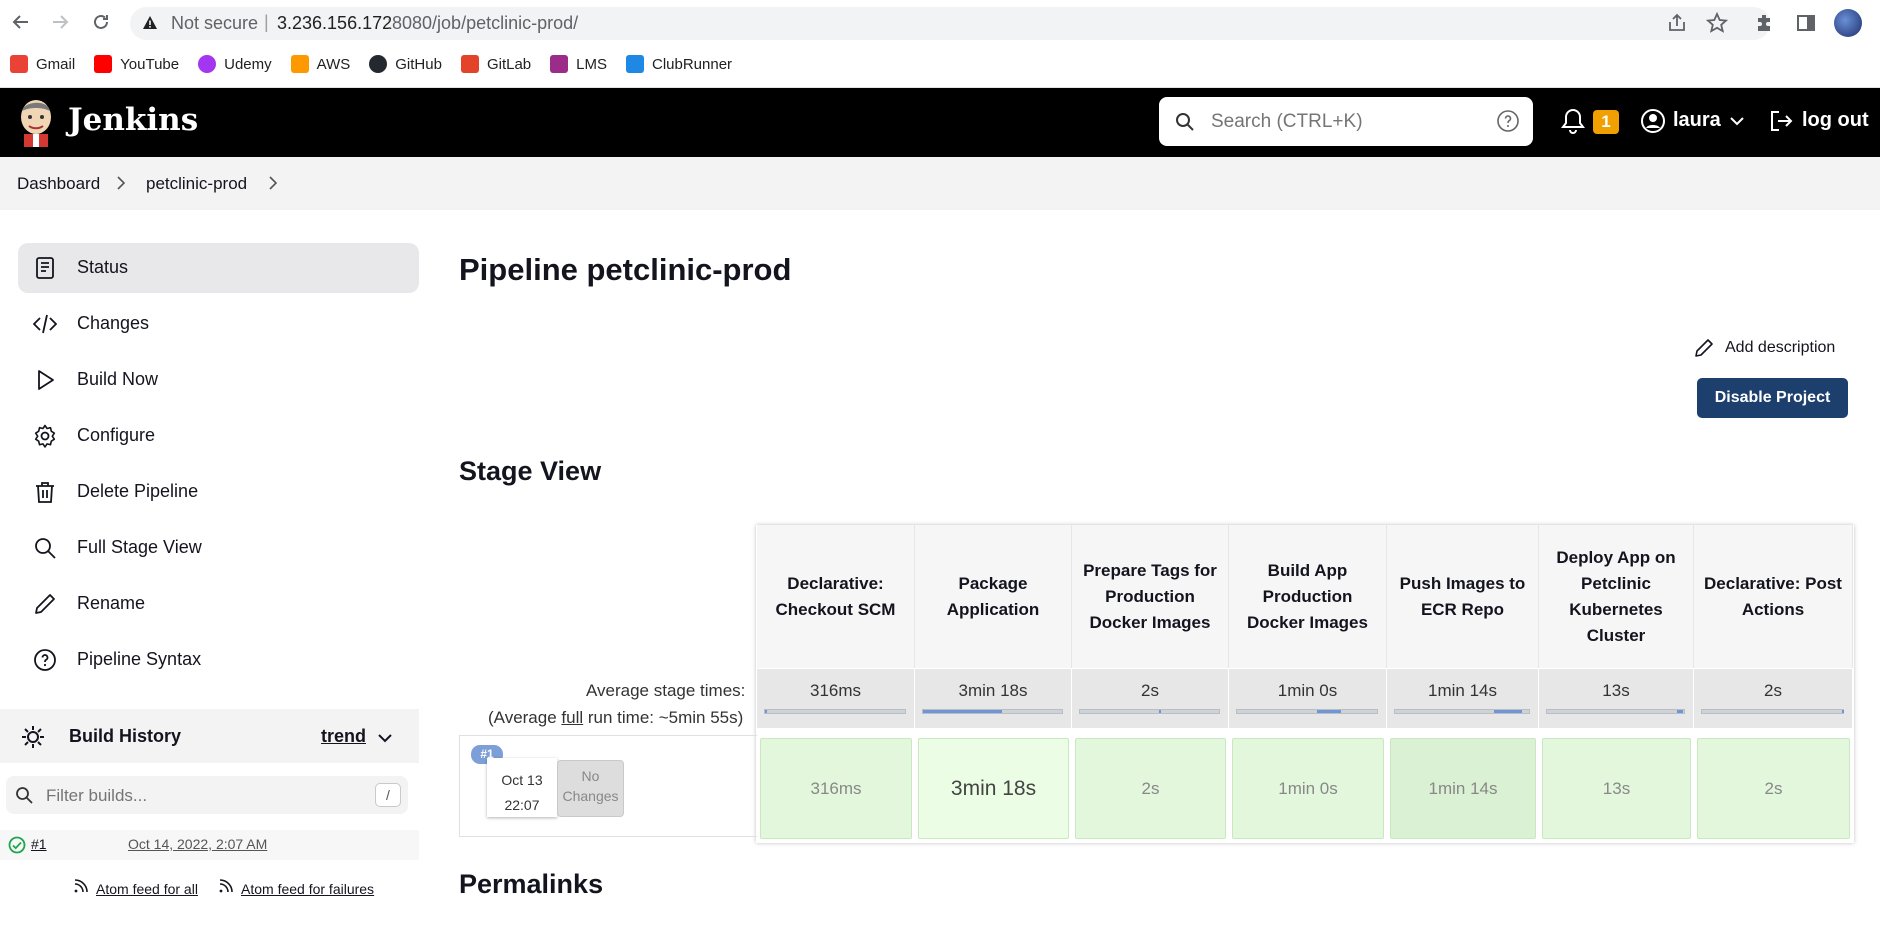  What do you see at coordinates (1463, 596) in the screenshot?
I see `stage-header: Push Images to ECR Repo` at bounding box center [1463, 596].